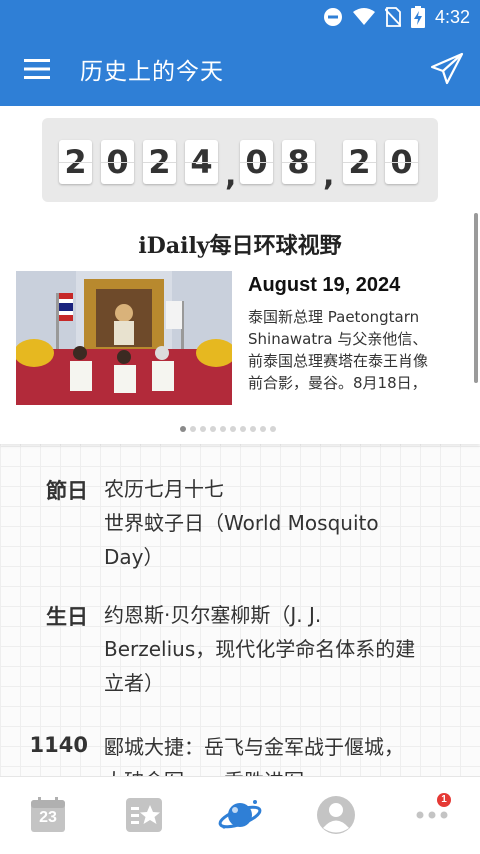 This screenshot has height=854, width=480. I want to click on event-line: 约恩斯·贝尔塞柳斯（J. J., so click(213, 615).